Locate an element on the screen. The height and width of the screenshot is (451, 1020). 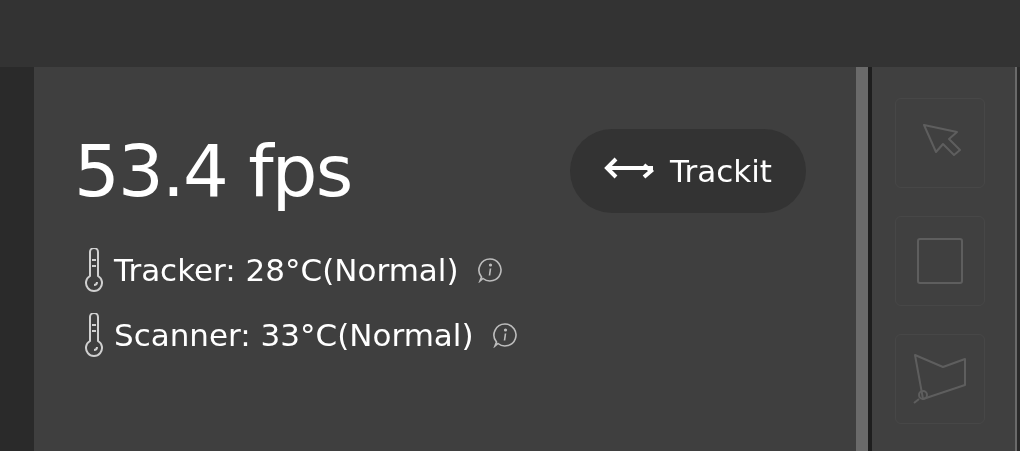
trackit-button: Trackit is located at coordinates (688, 171).